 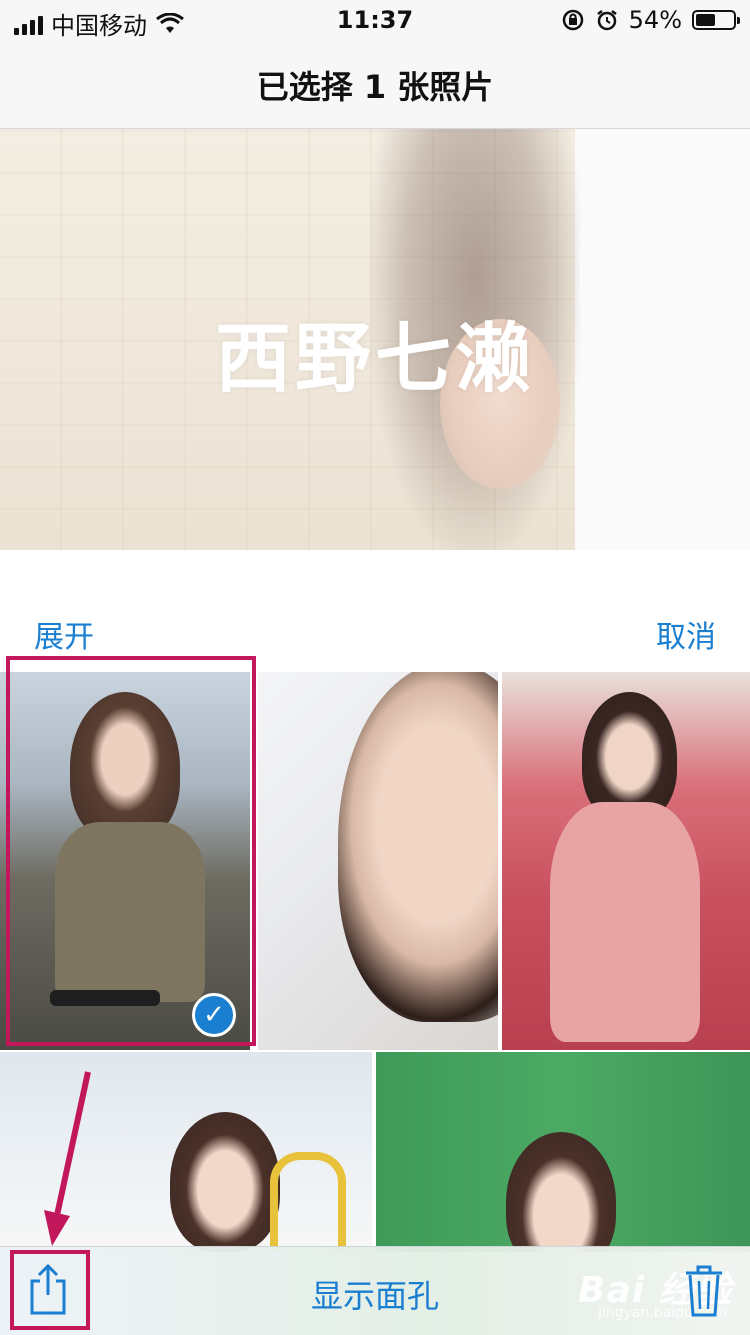 I want to click on action-row: 展开 取消, so click(x=375, y=630).